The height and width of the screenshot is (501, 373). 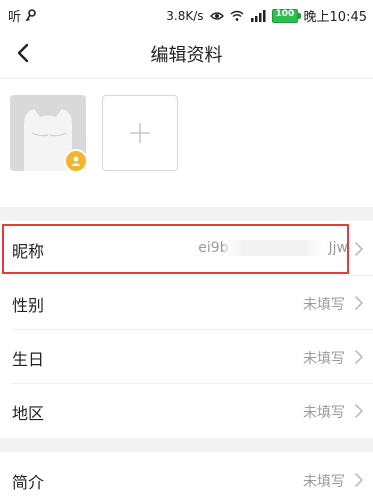 What do you see at coordinates (258, 15) in the screenshot?
I see `signal-icon` at bounding box center [258, 15].